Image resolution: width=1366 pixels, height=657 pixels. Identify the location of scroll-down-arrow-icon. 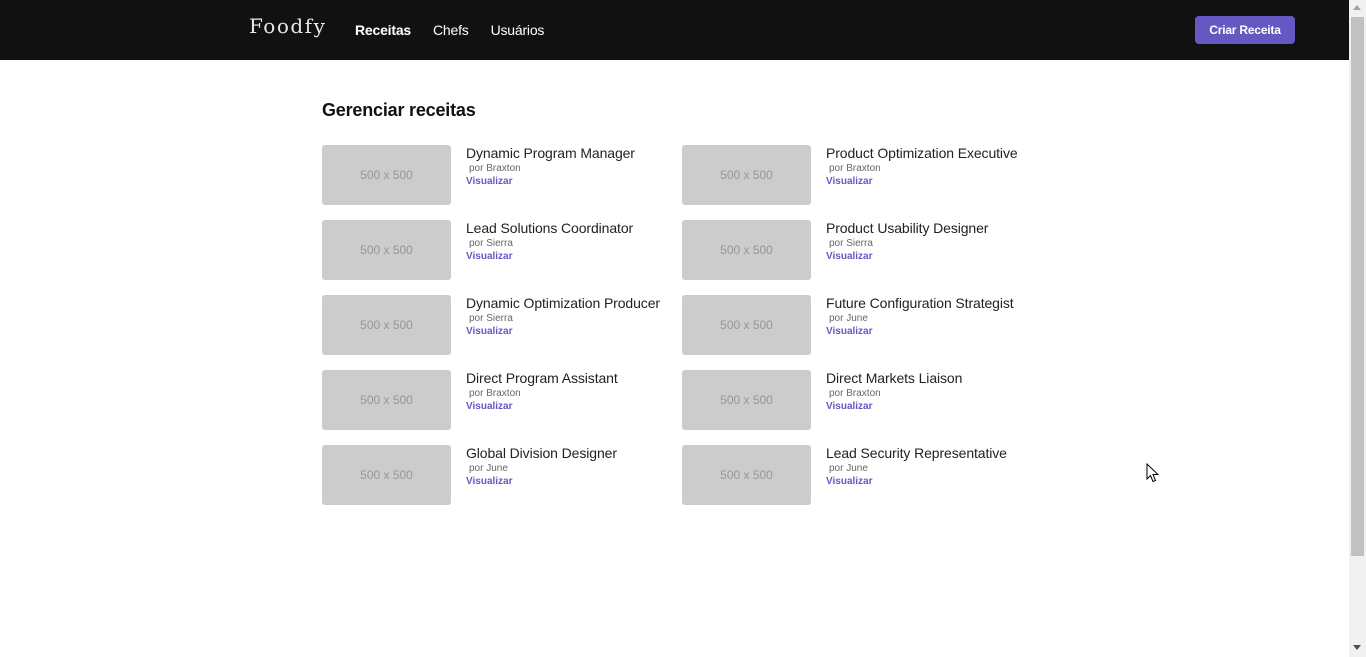
(1357, 647).